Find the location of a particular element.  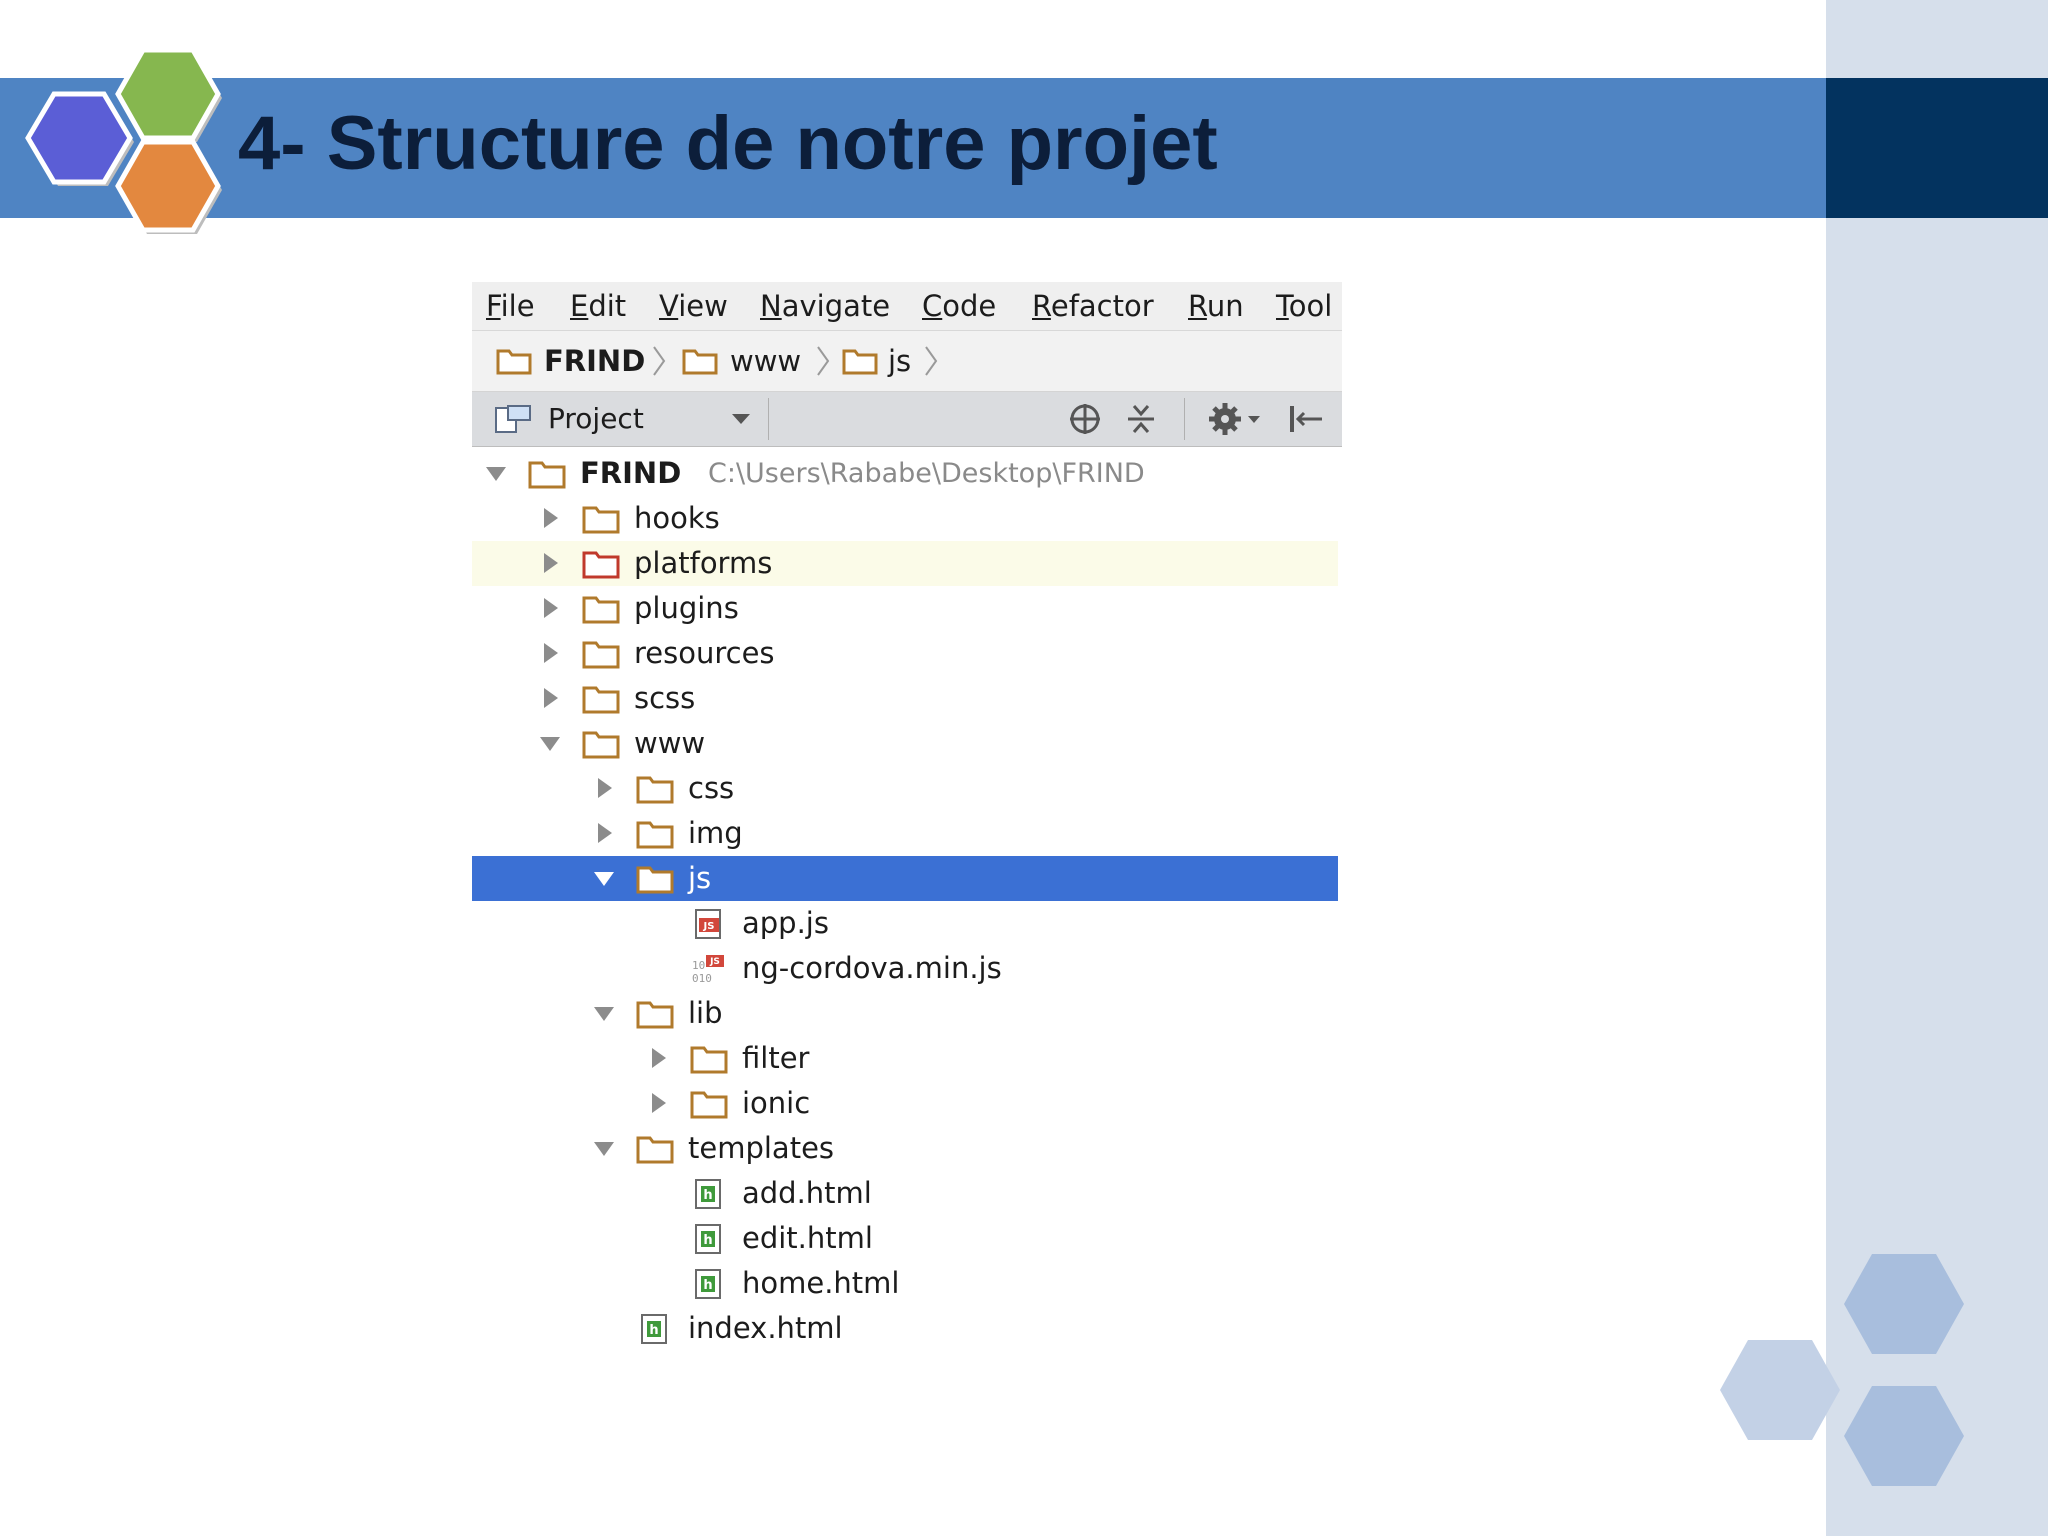

collapse-all-icon is located at coordinates (1141, 419).